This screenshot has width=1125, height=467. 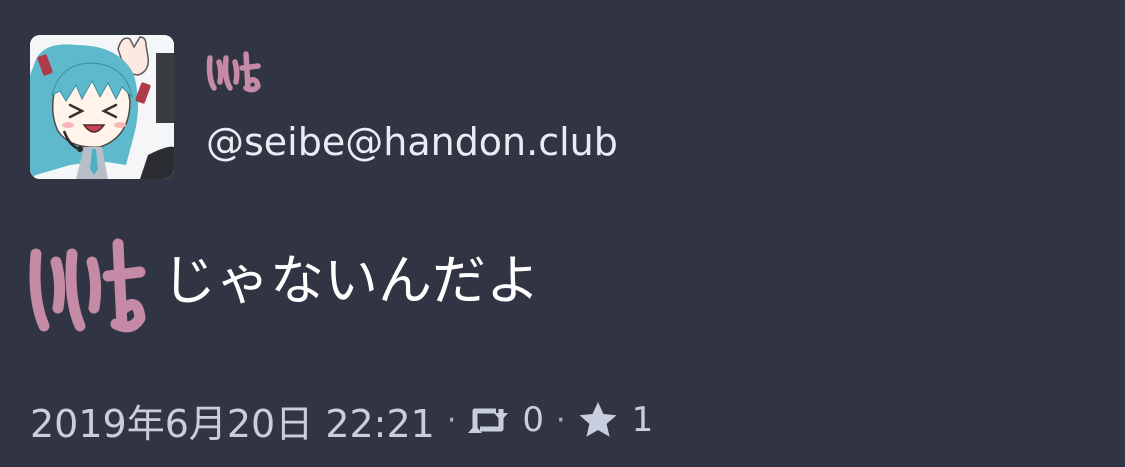 What do you see at coordinates (642, 420) in the screenshot?
I see `favourite-count: 1` at bounding box center [642, 420].